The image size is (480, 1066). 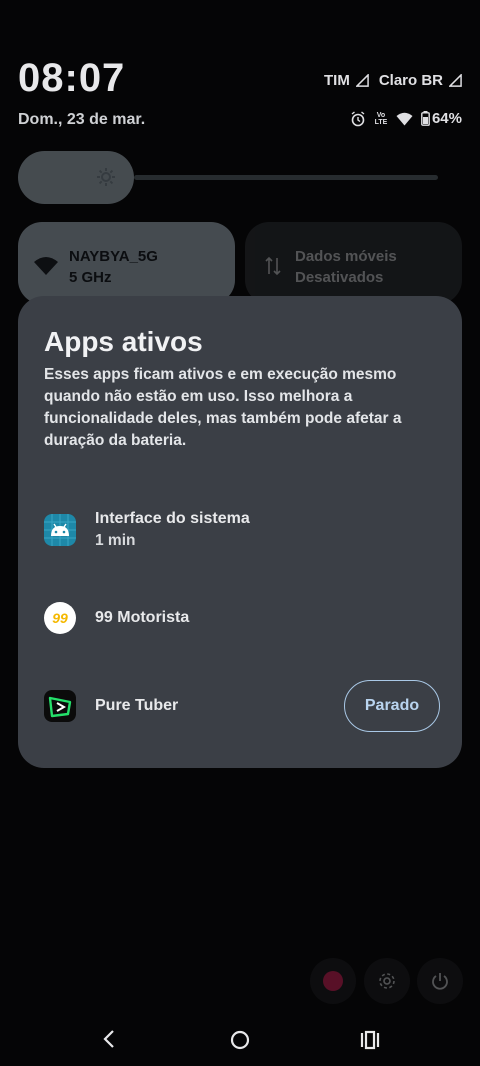 I want to click on gear-icon, so click(x=387, y=981).